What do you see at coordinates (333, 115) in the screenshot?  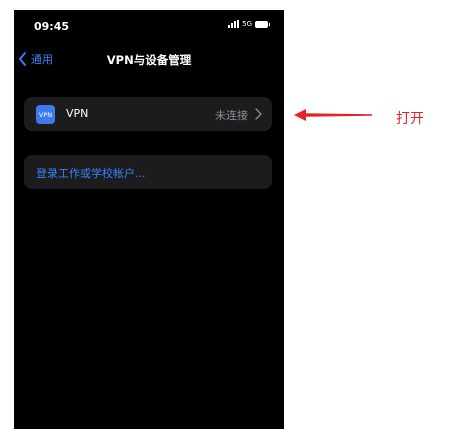 I see `red-arrow-icon` at bounding box center [333, 115].